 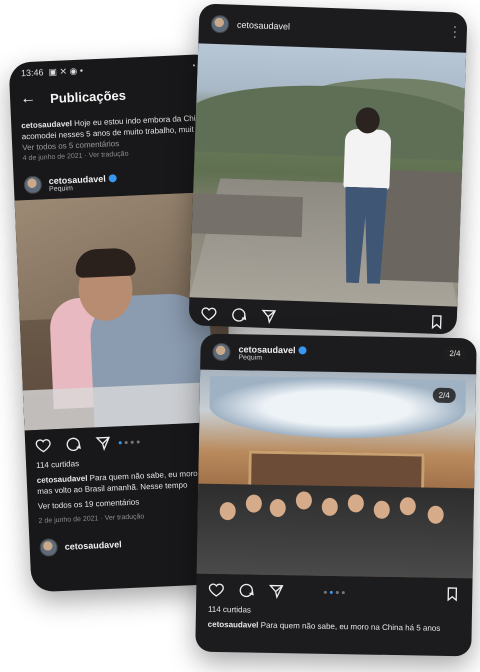 What do you see at coordinates (338, 408) in the screenshot?
I see `photo-ceiling` at bounding box center [338, 408].